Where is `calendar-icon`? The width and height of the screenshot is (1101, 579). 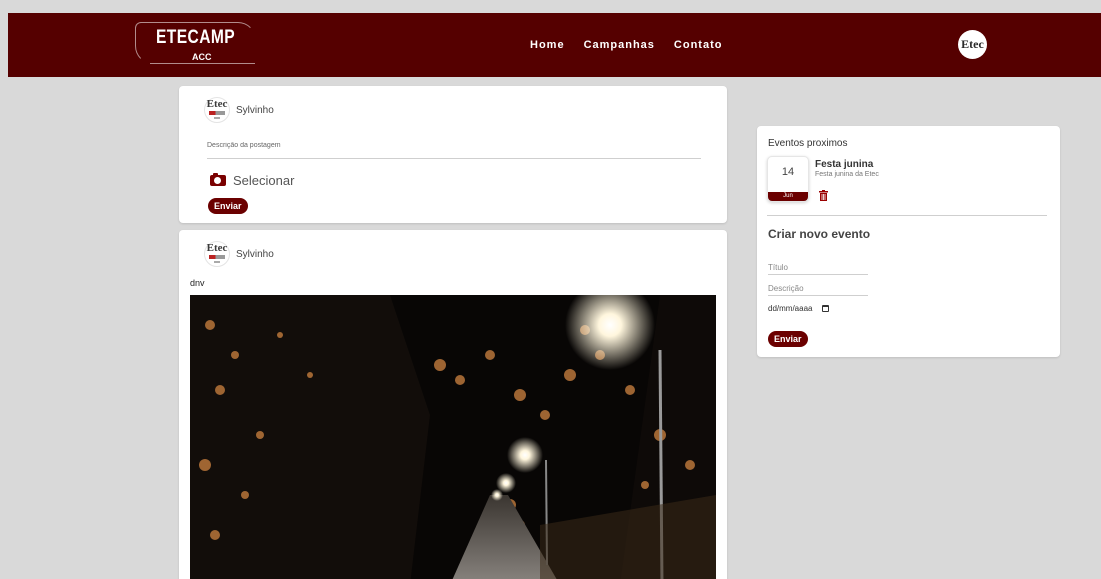
calendar-icon is located at coordinates (826, 308).